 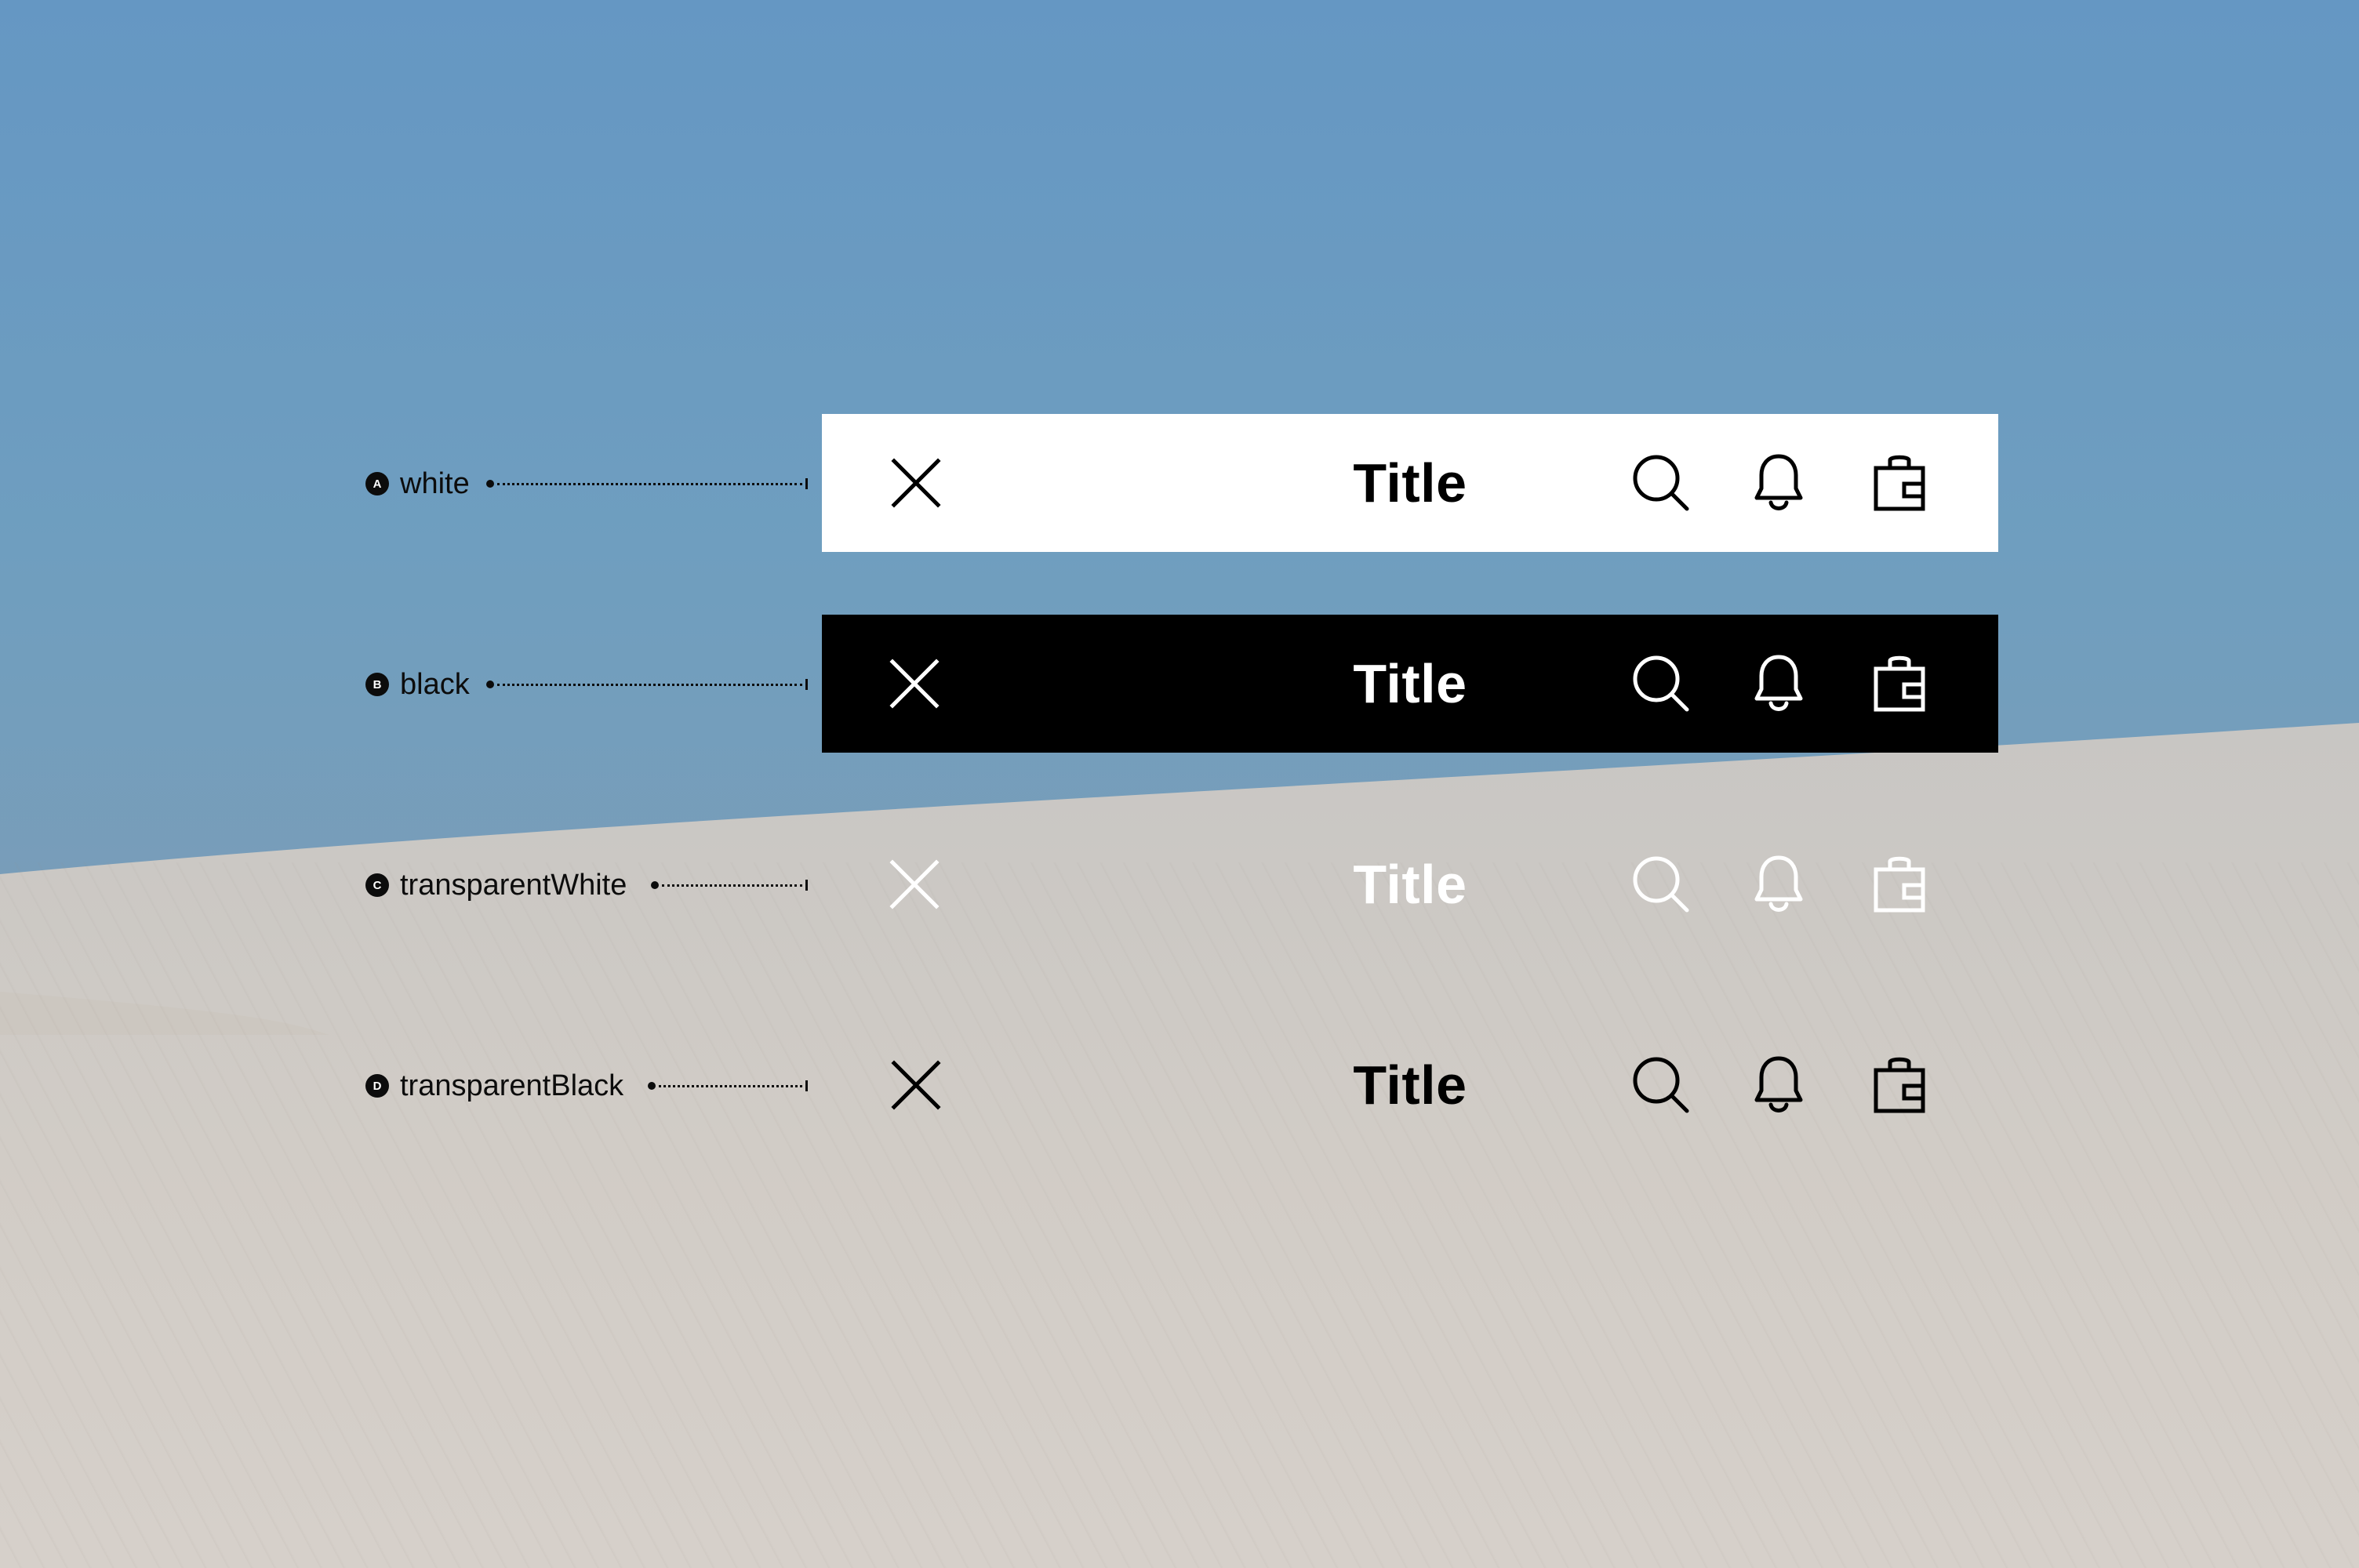 I want to click on variant-badge: D, so click(x=377, y=1086).